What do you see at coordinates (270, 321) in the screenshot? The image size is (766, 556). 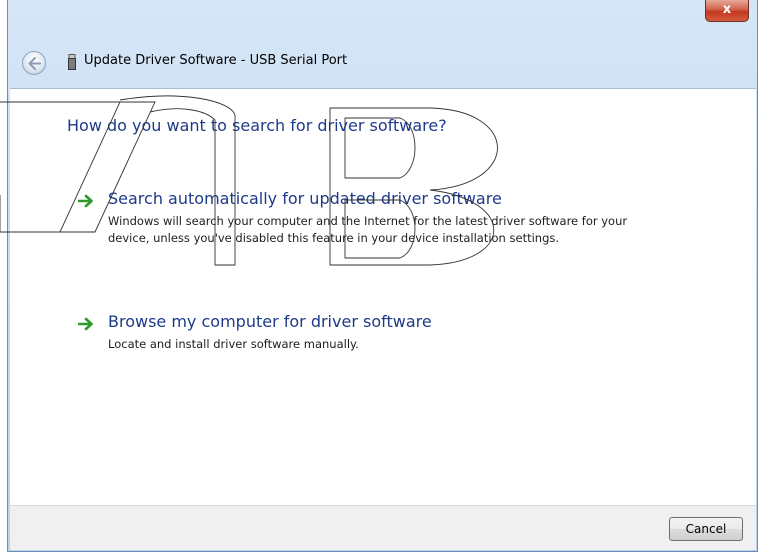 I see `option-title: Browse my computer for driver software` at bounding box center [270, 321].